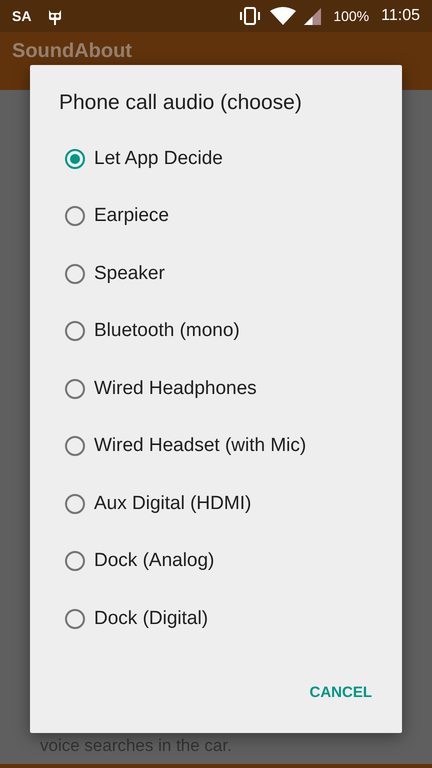 The image size is (432, 768). Describe the element at coordinates (351, 16) in the screenshot. I see `battery-percent: 100%` at that location.